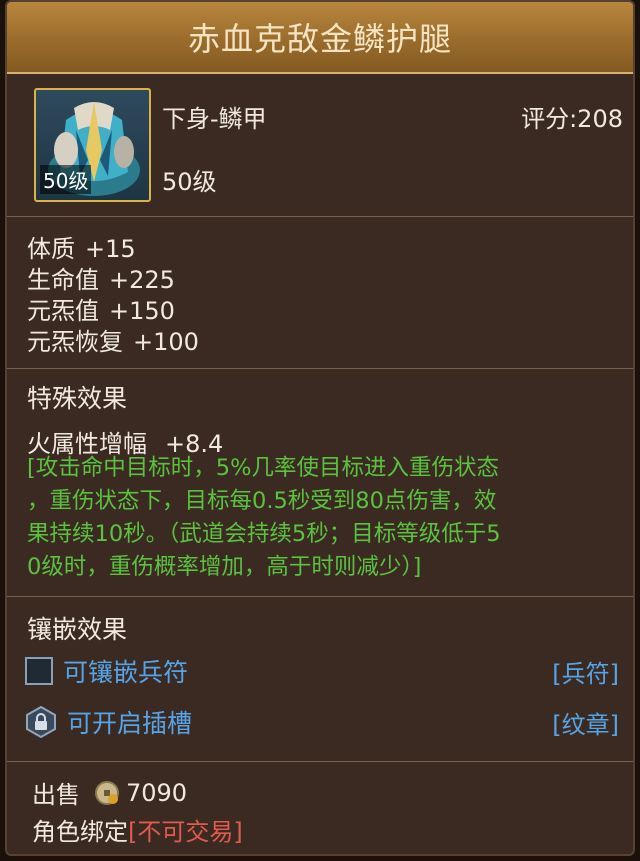 The height and width of the screenshot is (861, 640). I want to click on title-bar: 赤血克敌金鳞护腿, so click(320, 38).